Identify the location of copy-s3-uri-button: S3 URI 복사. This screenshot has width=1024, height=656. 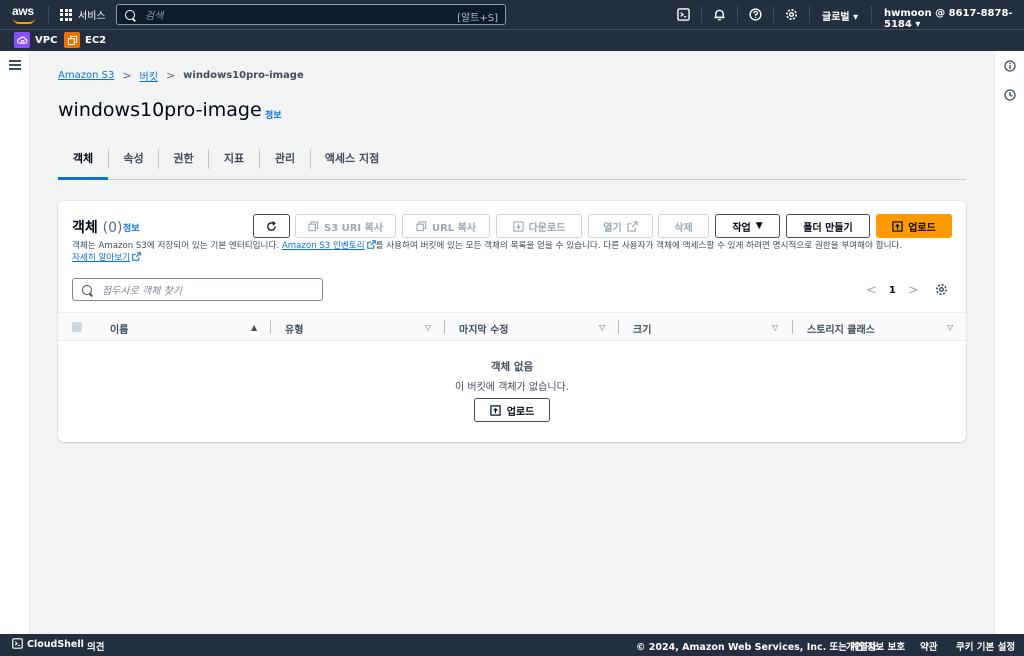
(345, 226).